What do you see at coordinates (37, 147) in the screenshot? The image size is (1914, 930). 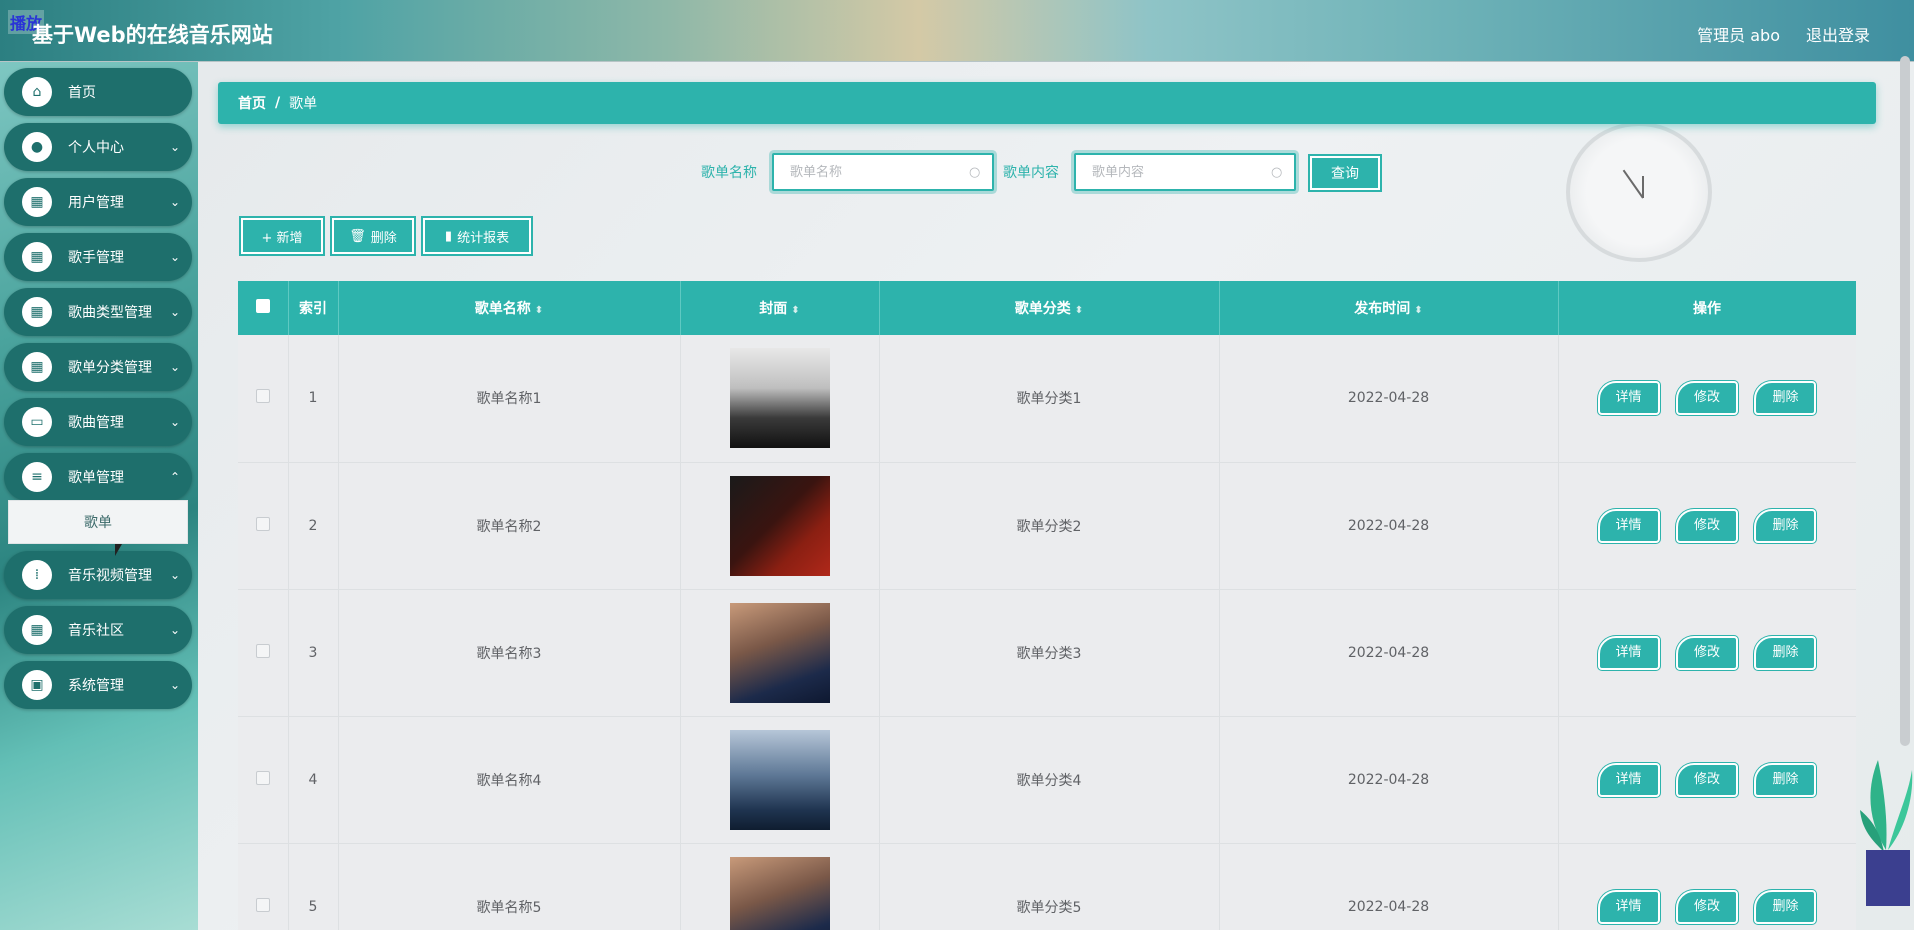 I see `user-icon: ●` at bounding box center [37, 147].